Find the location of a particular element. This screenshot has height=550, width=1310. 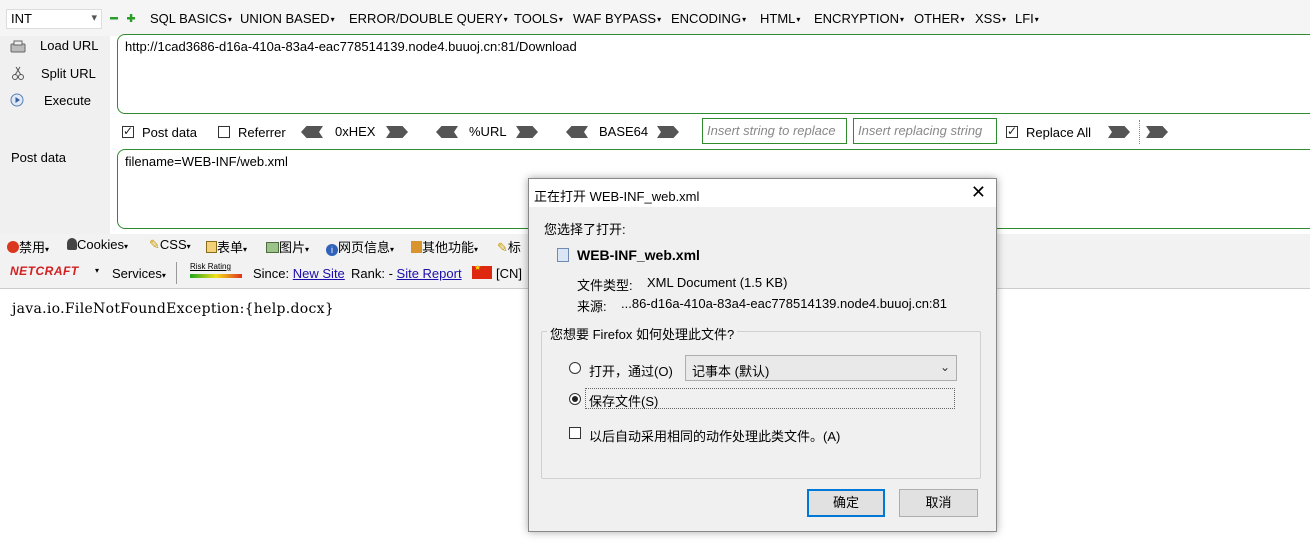

remember-choice-checkbox is located at coordinates (575, 433).